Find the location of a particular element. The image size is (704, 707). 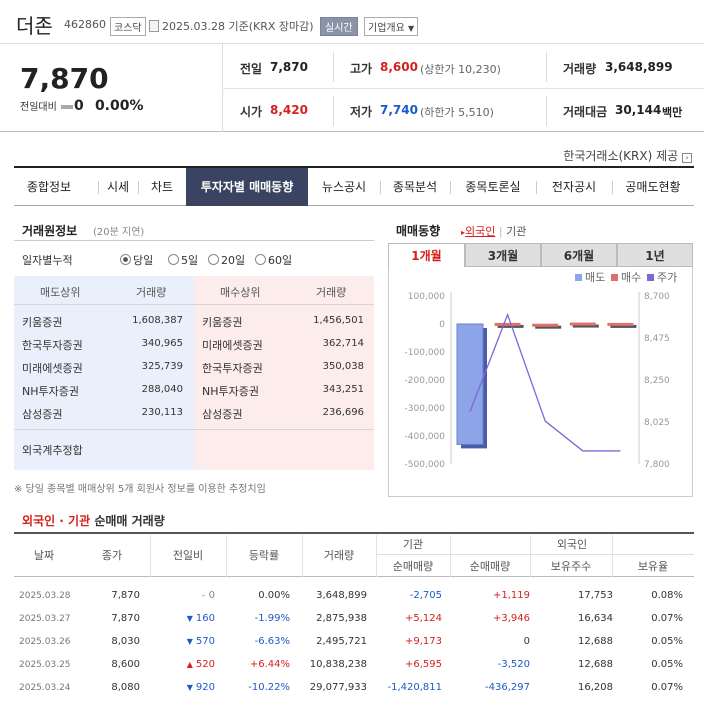

row-foreign-hold: 12,688 is located at coordinates (595, 664).